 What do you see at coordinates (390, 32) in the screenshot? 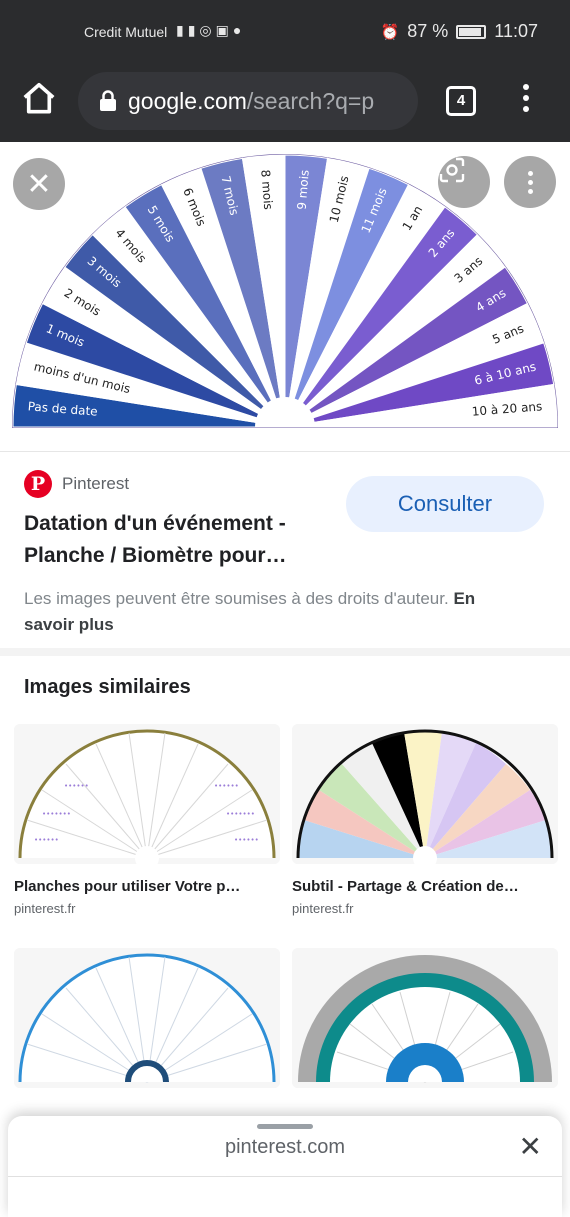
I see `alarm-icon: ⏰` at bounding box center [390, 32].